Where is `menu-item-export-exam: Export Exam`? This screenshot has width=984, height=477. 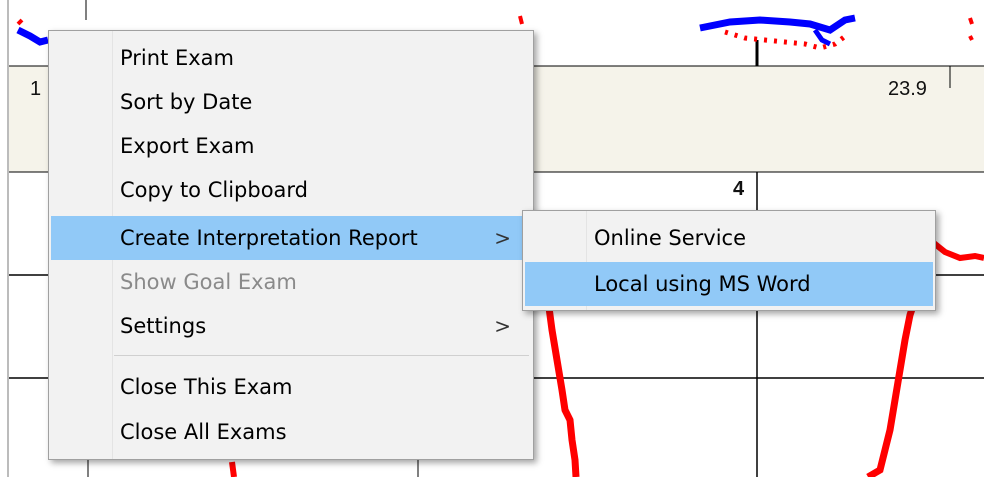
menu-item-export-exam: Export Exam is located at coordinates (291, 146).